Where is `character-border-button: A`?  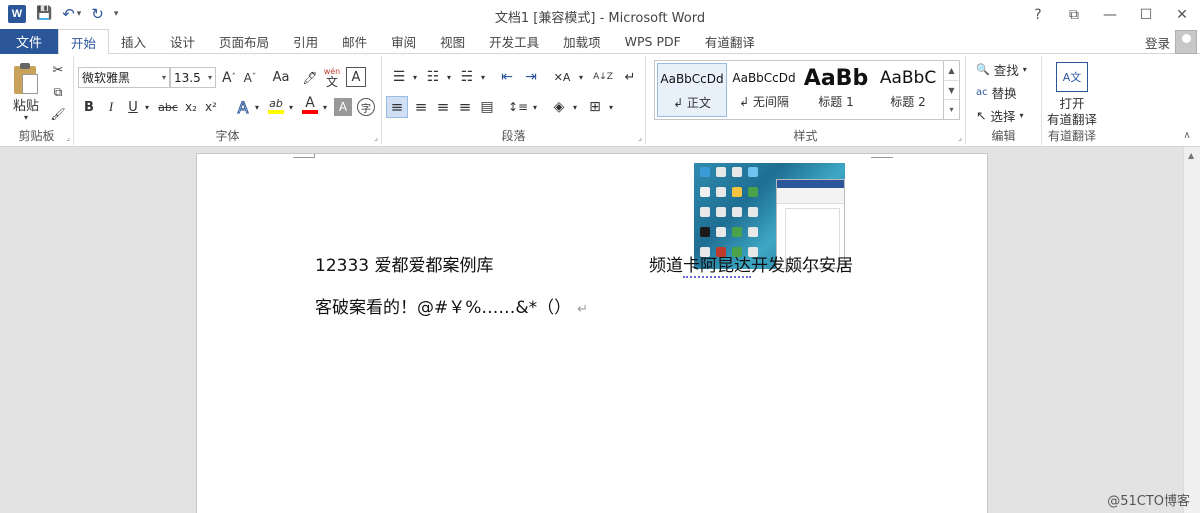 character-border-button: A is located at coordinates (356, 77).